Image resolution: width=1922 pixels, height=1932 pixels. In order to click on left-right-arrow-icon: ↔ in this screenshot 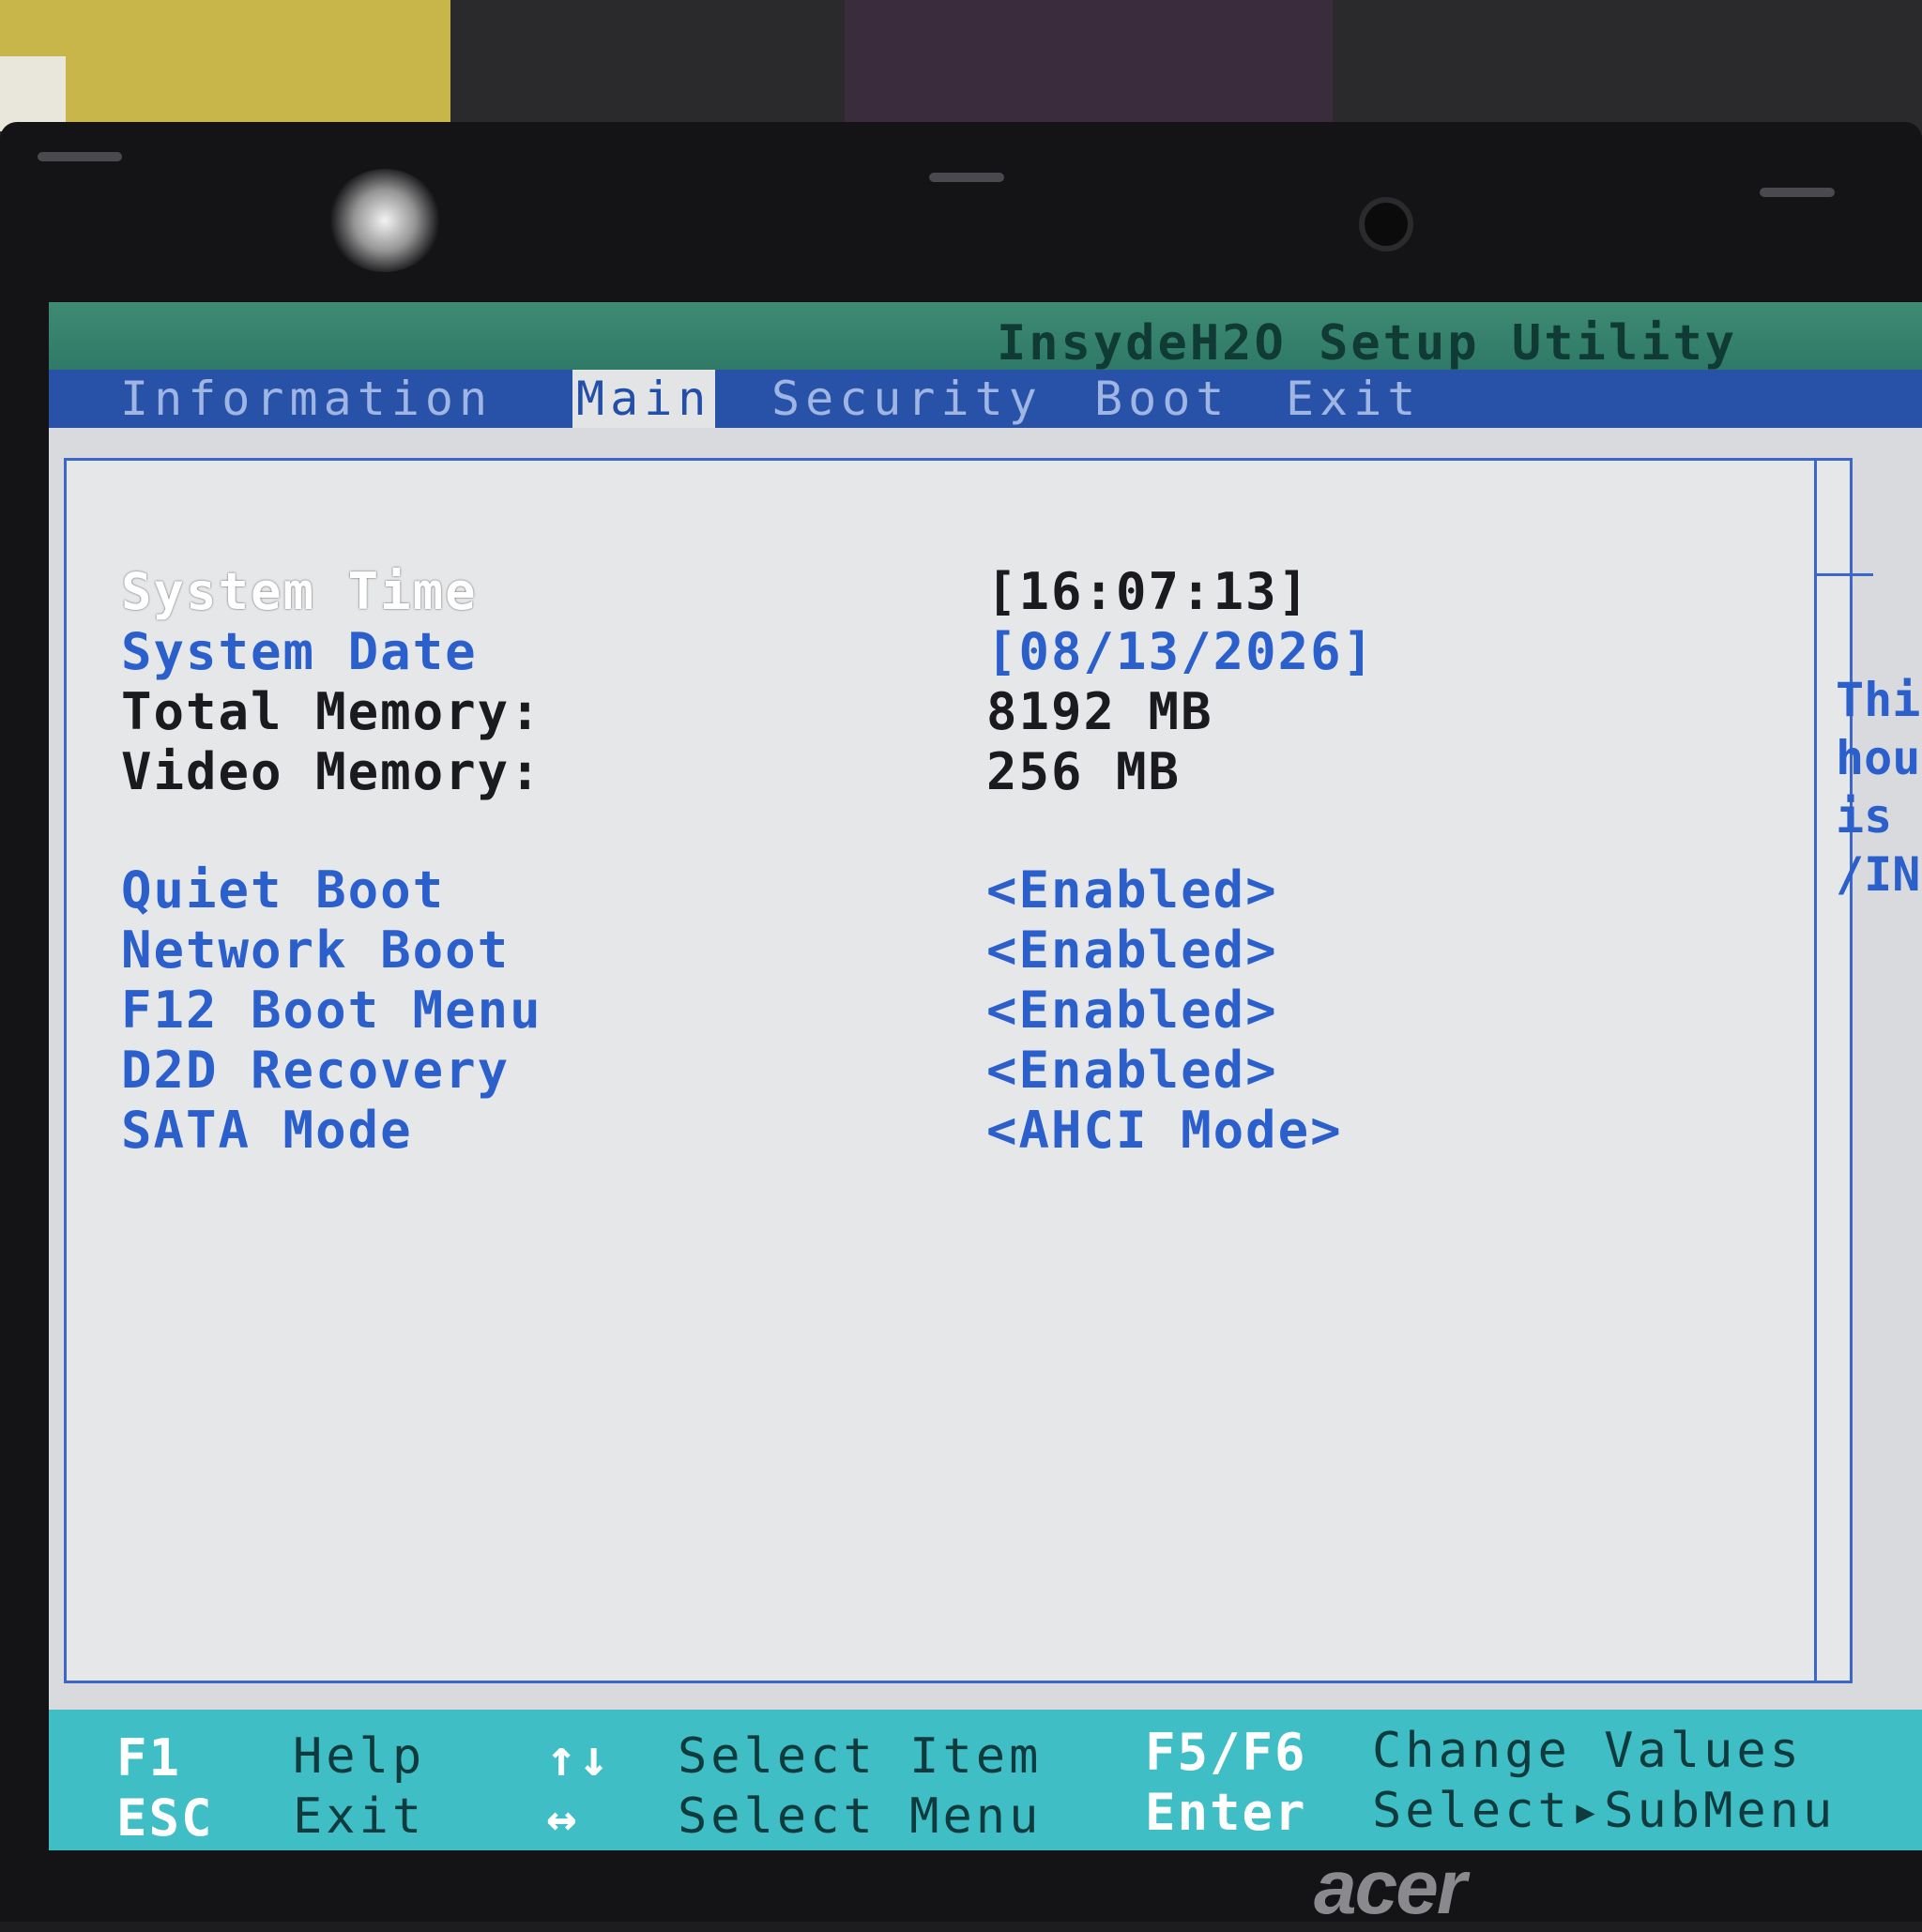, I will do `click(563, 1818)`.